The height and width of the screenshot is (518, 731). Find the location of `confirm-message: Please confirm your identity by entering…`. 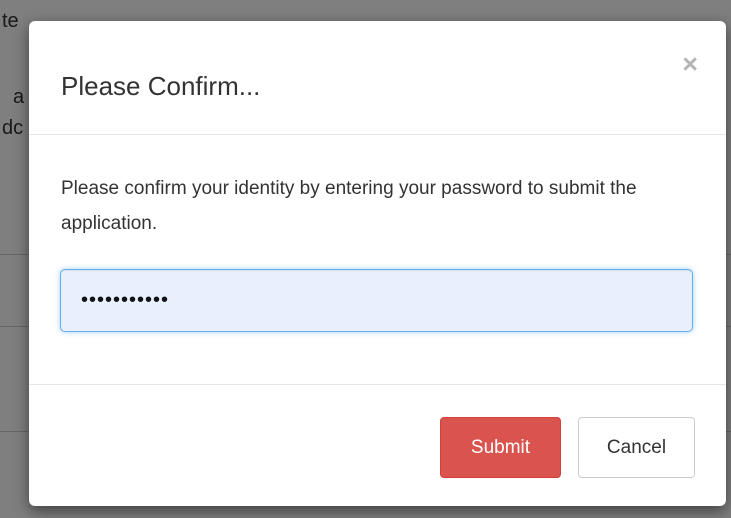

confirm-message: Please confirm your identity by entering… is located at coordinates (349, 206).